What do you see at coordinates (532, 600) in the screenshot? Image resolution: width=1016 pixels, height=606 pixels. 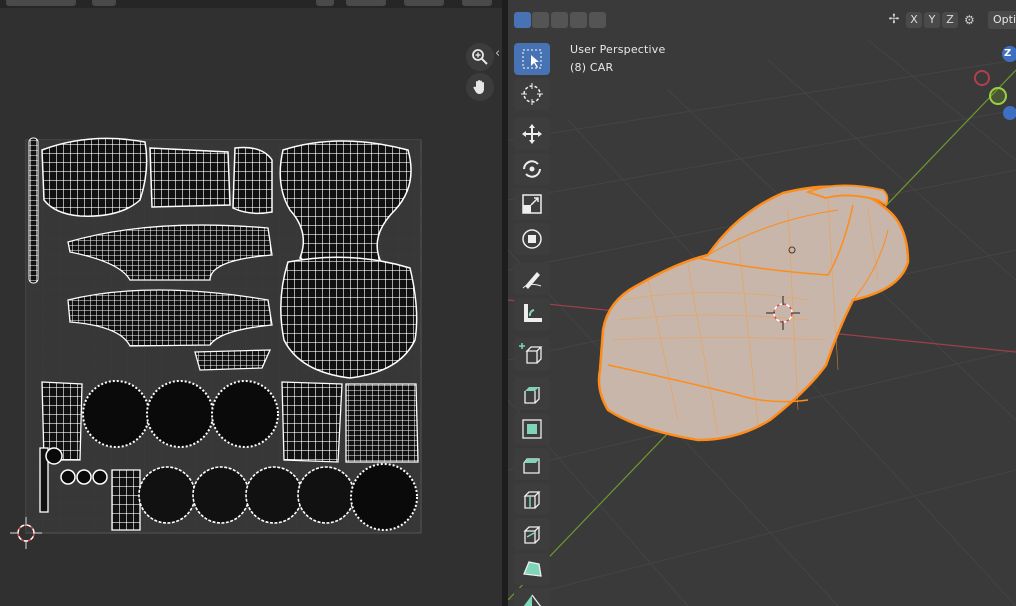 I see `spin-icon` at bounding box center [532, 600].